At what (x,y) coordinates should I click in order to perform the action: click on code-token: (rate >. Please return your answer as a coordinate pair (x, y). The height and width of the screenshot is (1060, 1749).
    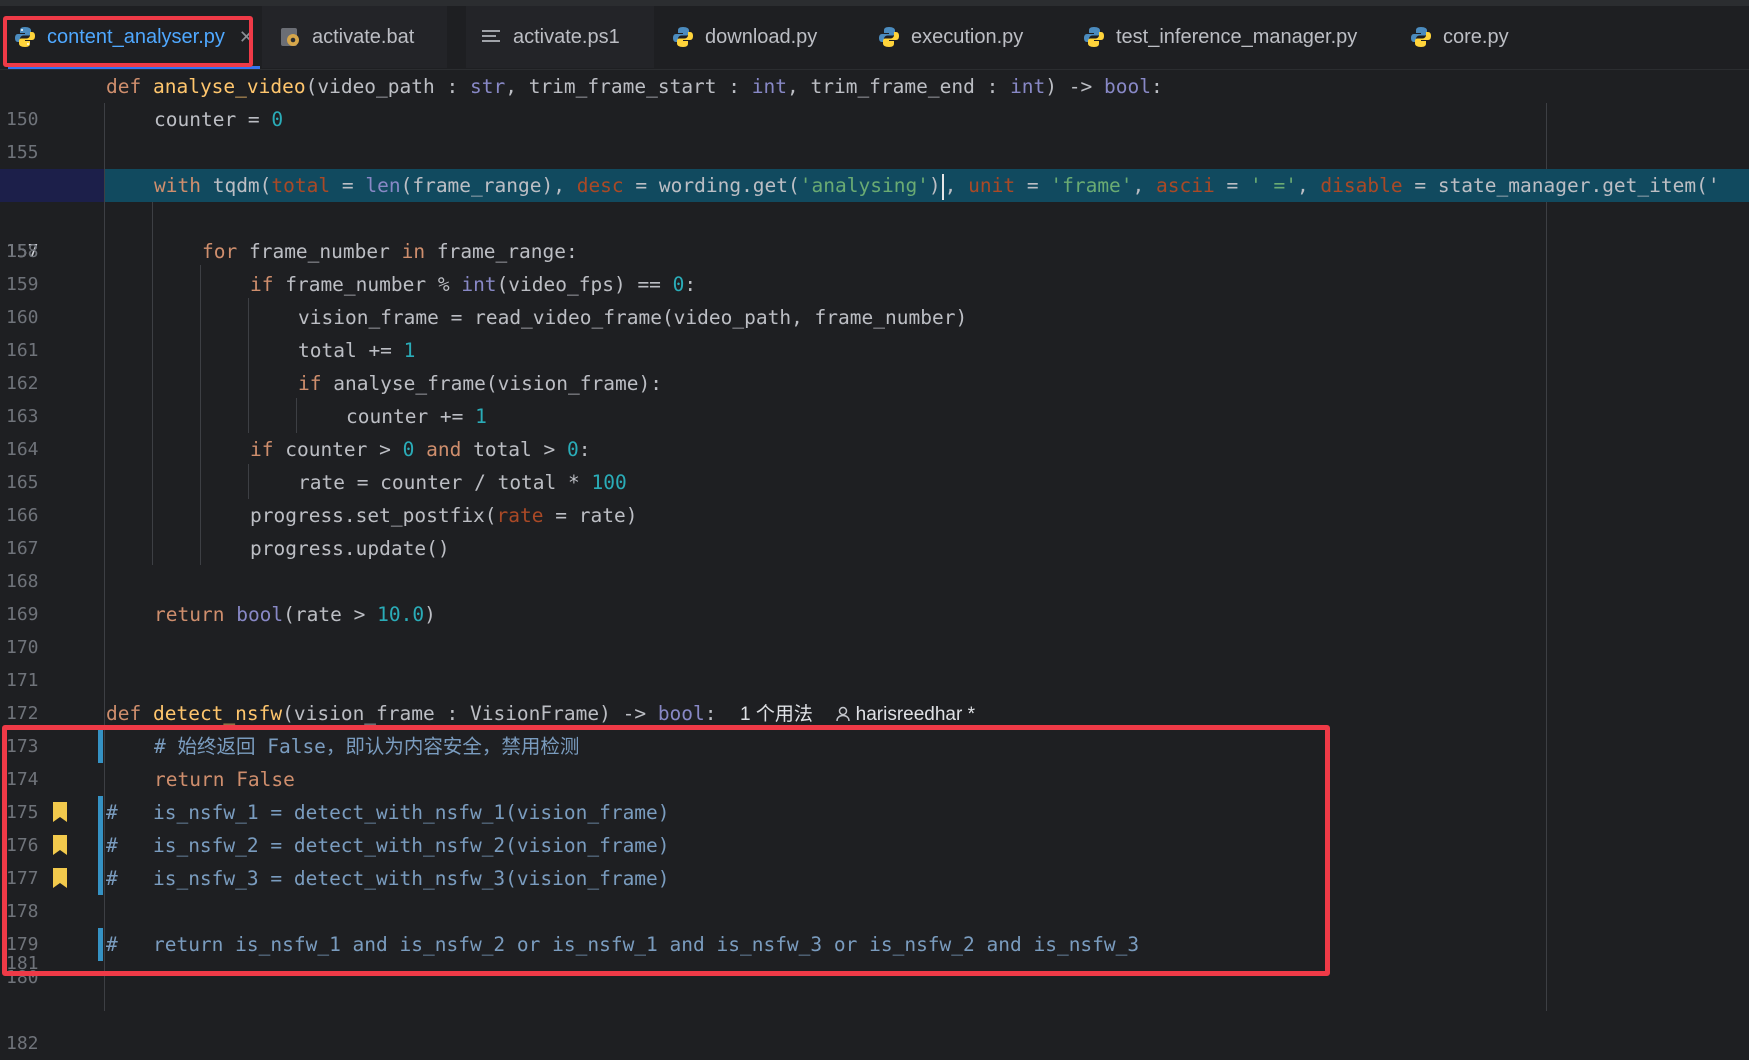
    Looking at the image, I should click on (330, 614).